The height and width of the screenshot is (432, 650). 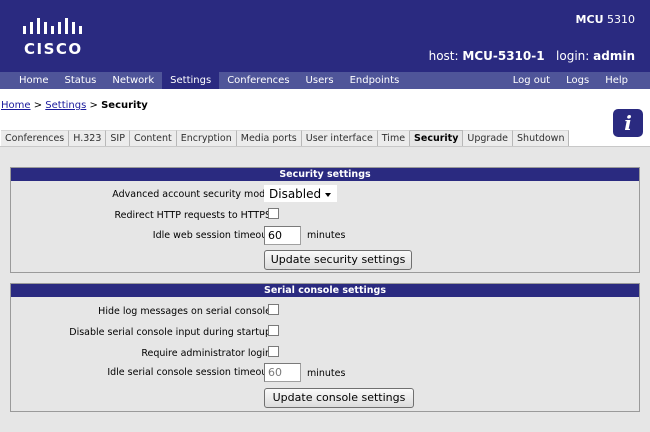 What do you see at coordinates (338, 260) in the screenshot?
I see `update-security-settings-button: Update security settings` at bounding box center [338, 260].